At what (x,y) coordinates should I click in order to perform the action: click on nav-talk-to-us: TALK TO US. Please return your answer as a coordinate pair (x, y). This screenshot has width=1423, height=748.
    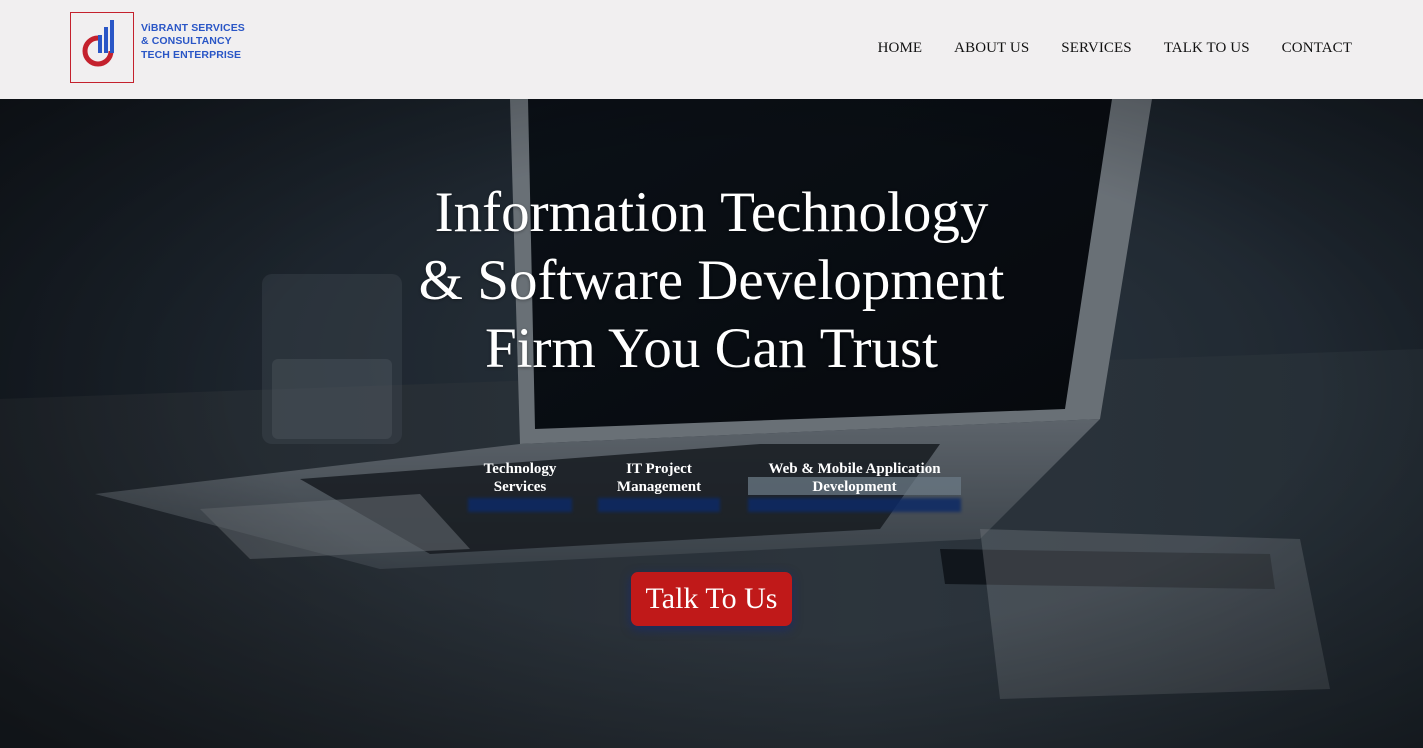
    Looking at the image, I should click on (1207, 48).